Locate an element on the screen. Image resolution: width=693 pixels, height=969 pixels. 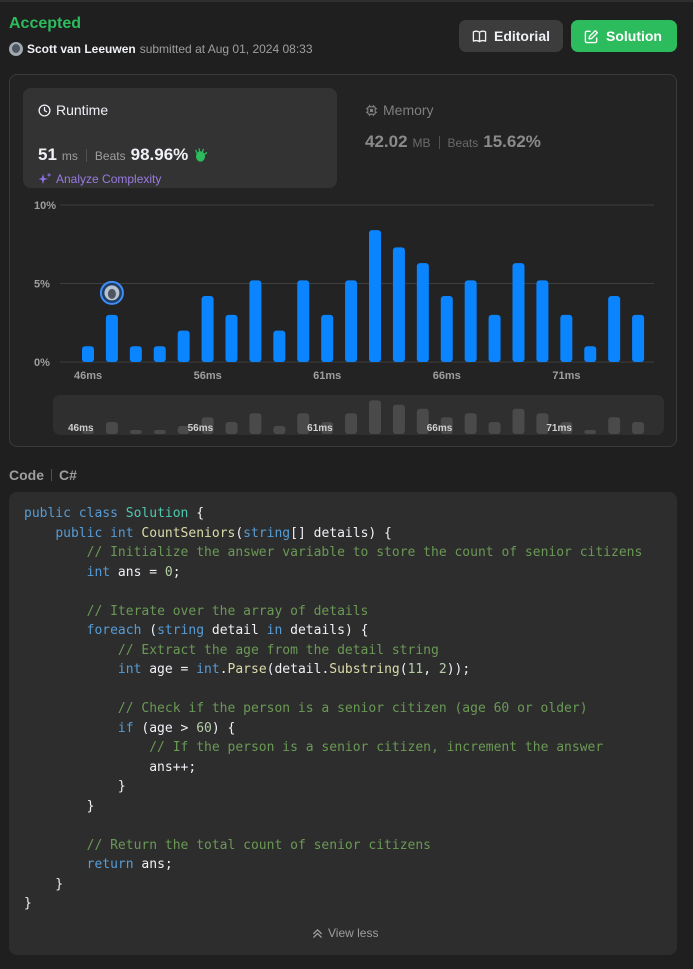
code-label: Code is located at coordinates (26, 475).